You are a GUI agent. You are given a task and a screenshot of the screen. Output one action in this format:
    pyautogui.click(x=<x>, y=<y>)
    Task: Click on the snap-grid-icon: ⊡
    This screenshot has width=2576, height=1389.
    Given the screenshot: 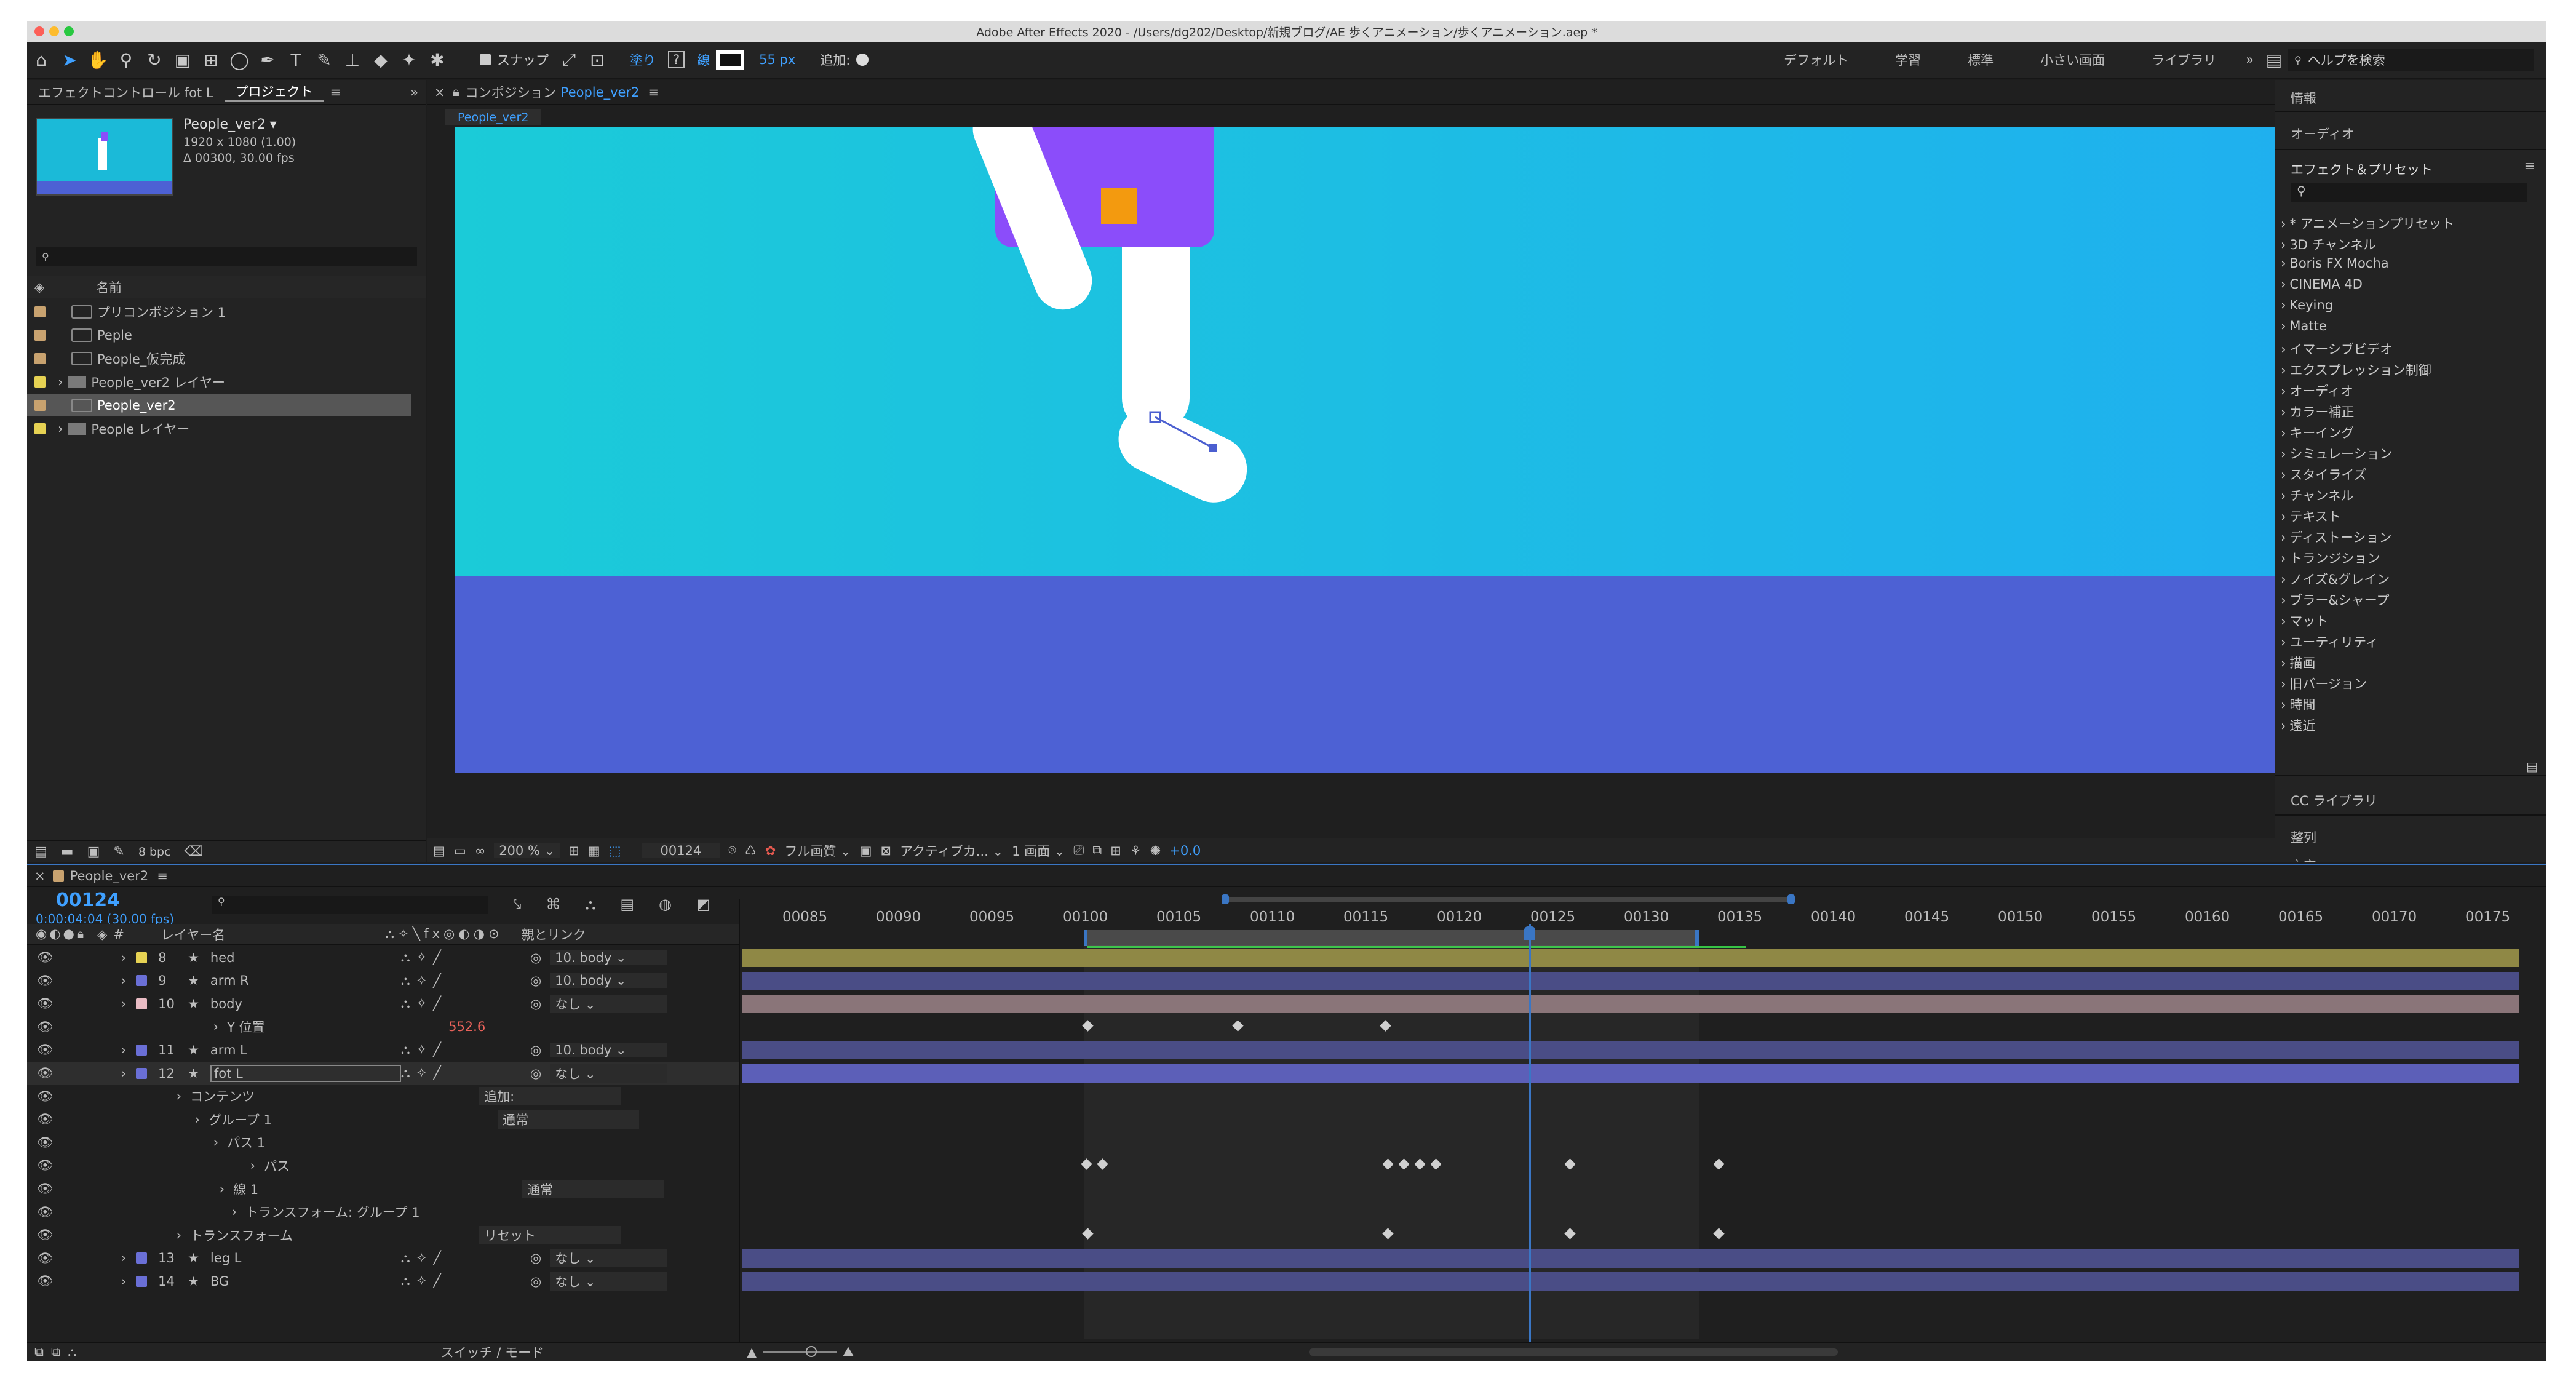 What is the action you would take?
    pyautogui.click(x=597, y=60)
    